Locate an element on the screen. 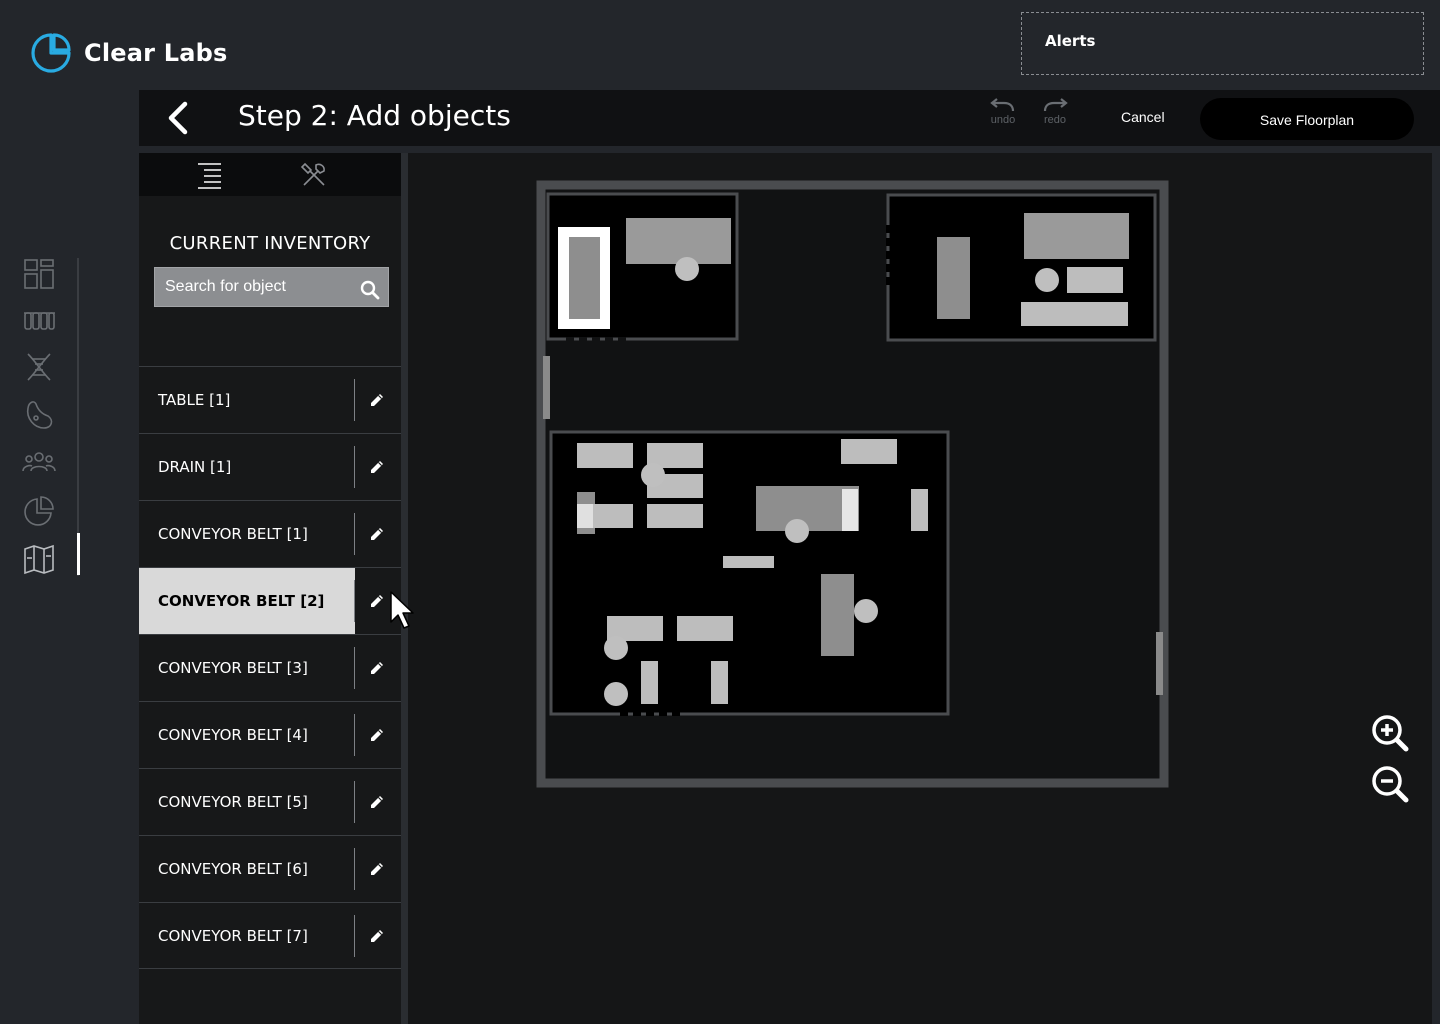 This screenshot has width=1440, height=1024. users-icon is located at coordinates (39, 462).